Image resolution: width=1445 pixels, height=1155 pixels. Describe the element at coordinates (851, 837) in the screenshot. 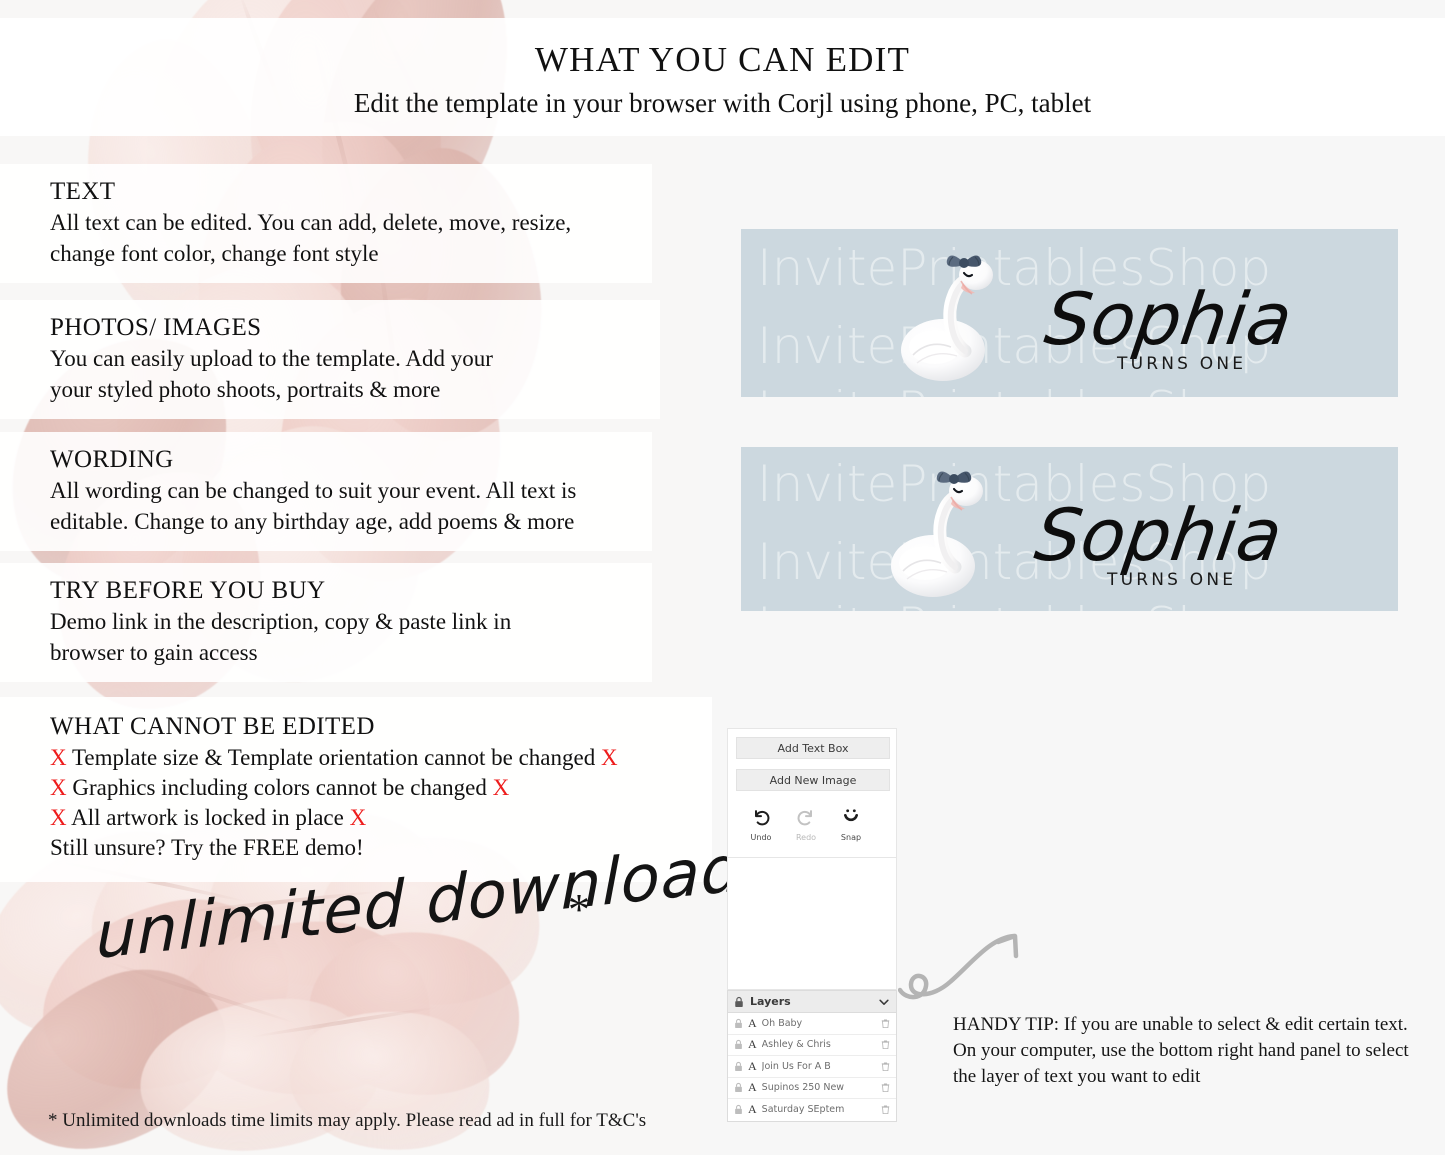

I see `snap-label: Snap` at that location.